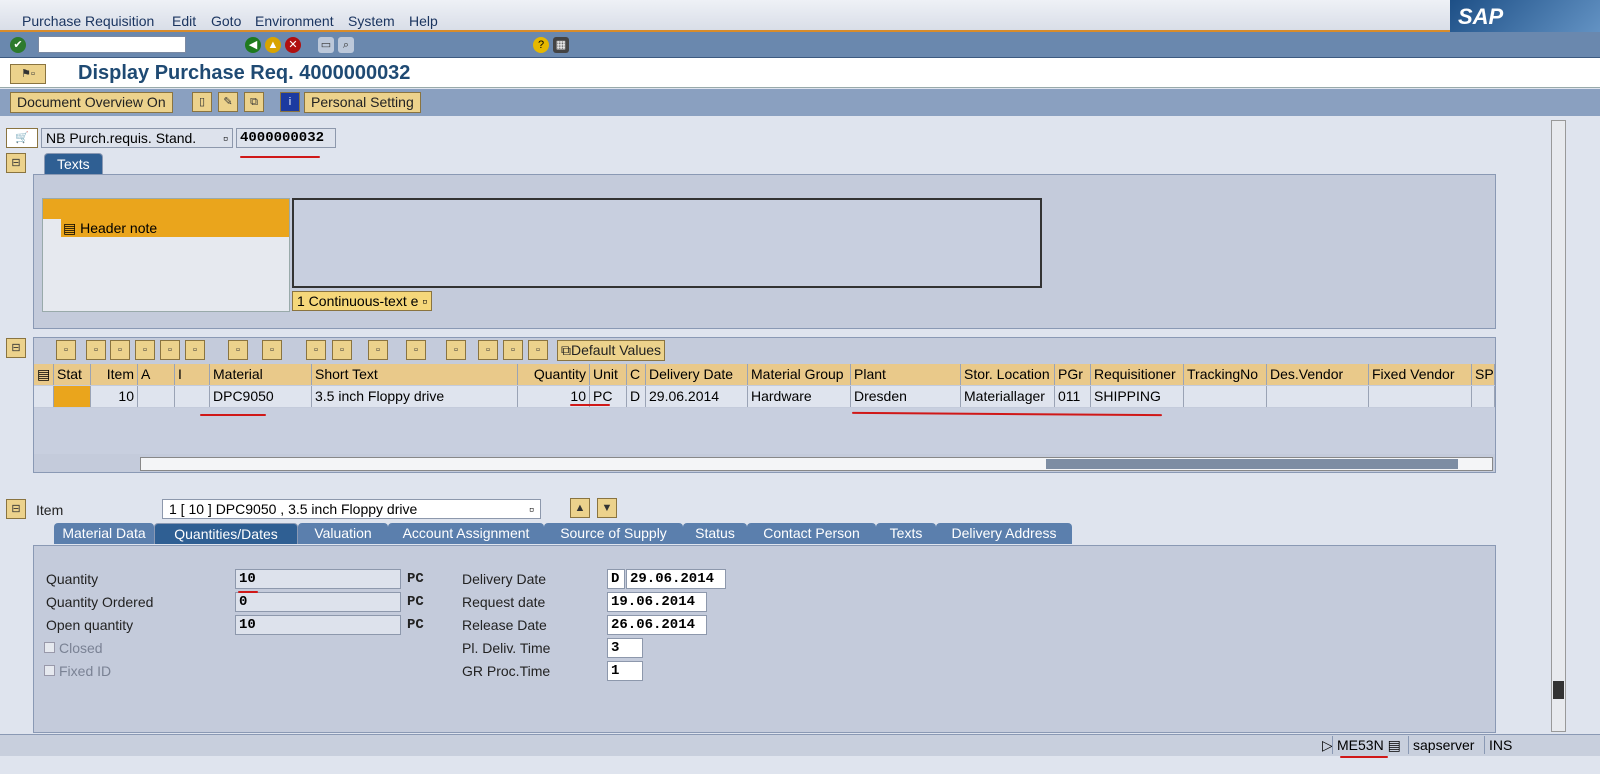 Image resolution: width=1600 pixels, height=774 pixels. What do you see at coordinates (28, 74) in the screenshot?
I see `services-icon: ⚑▫` at bounding box center [28, 74].